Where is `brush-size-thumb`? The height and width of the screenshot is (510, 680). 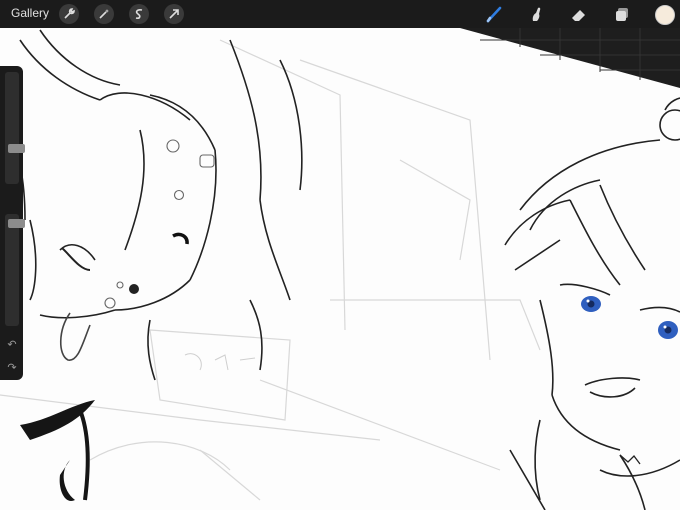
brush-size-thumb is located at coordinates (16, 148).